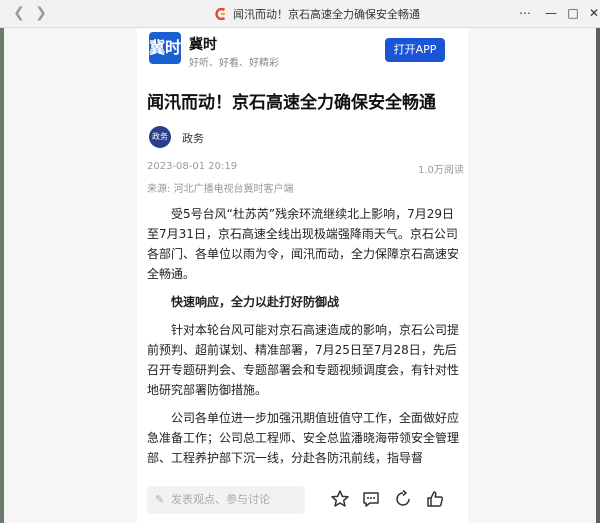 The image size is (600, 523). What do you see at coordinates (441, 170) in the screenshot?
I see `view-count: 1.0万阅读` at bounding box center [441, 170].